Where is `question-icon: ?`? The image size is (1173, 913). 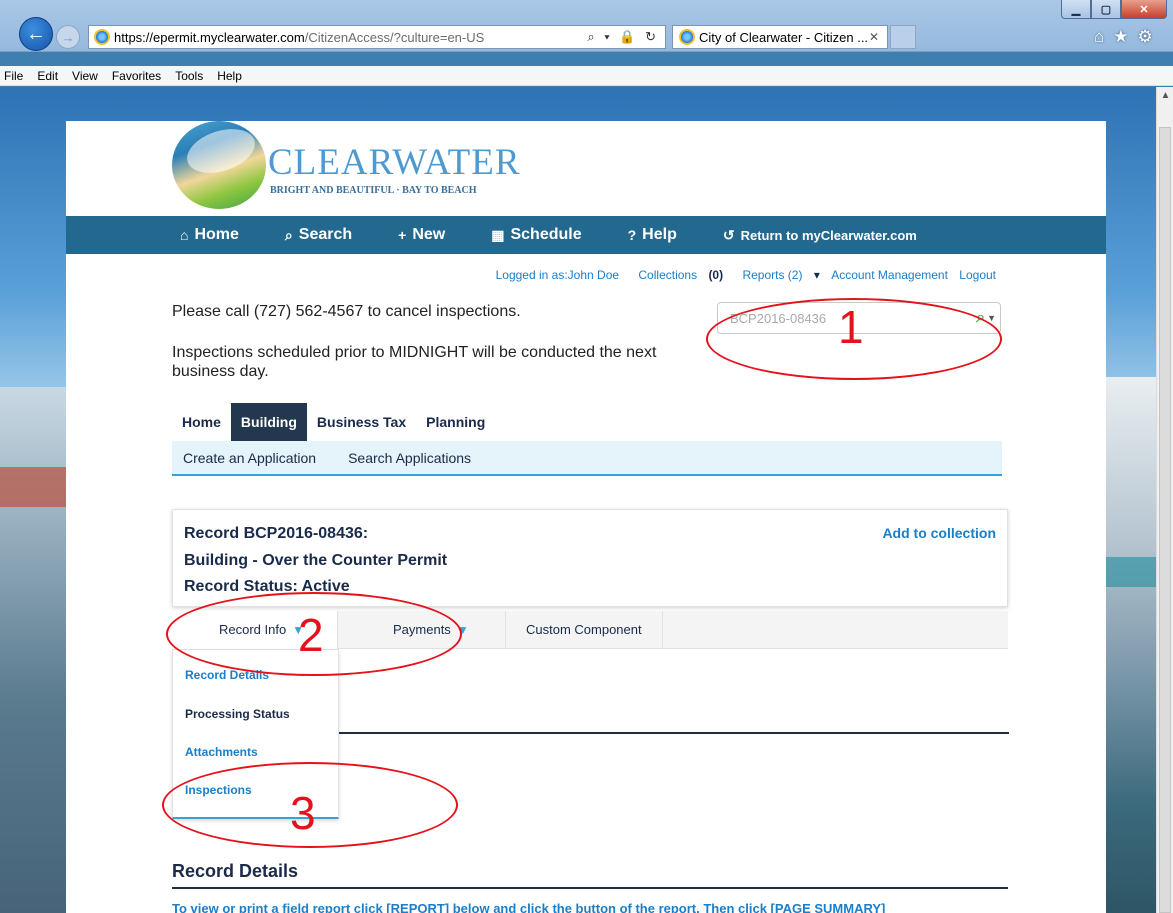
question-icon: ? is located at coordinates (632, 235).